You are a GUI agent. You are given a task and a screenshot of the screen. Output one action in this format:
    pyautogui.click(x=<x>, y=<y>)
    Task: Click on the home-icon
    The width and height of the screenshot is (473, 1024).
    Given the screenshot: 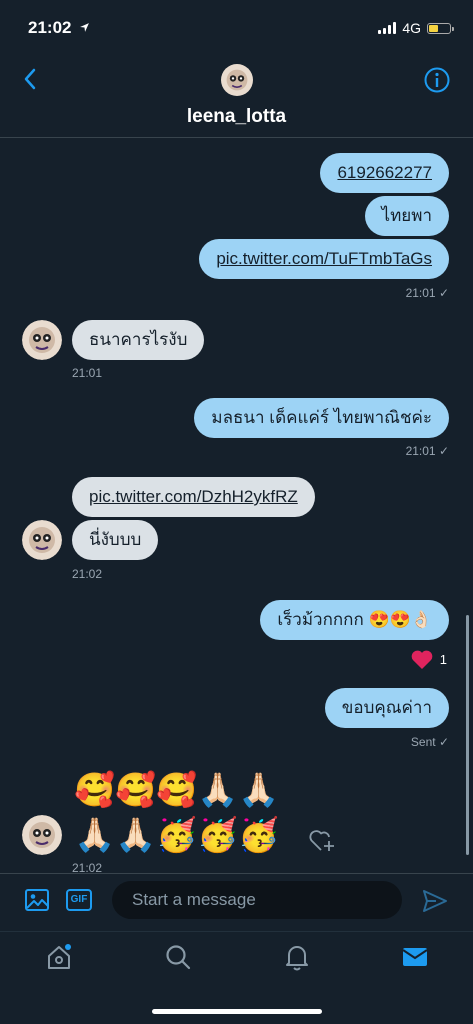 What is the action you would take?
    pyautogui.click(x=59, y=957)
    